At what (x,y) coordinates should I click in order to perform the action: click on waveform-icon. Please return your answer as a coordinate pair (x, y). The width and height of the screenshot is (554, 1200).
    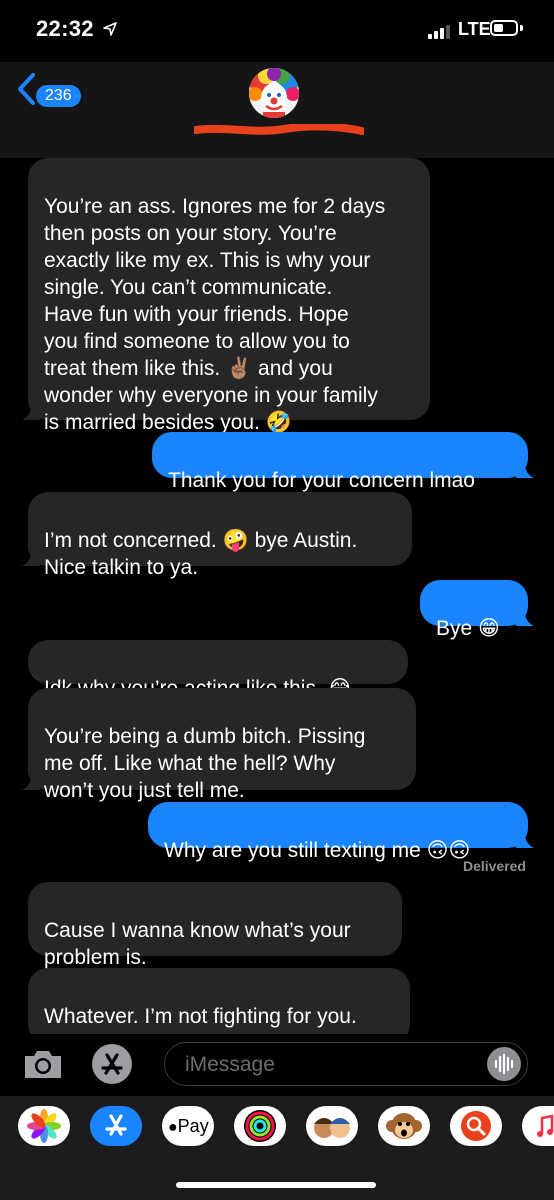
    Looking at the image, I should click on (504, 1064).